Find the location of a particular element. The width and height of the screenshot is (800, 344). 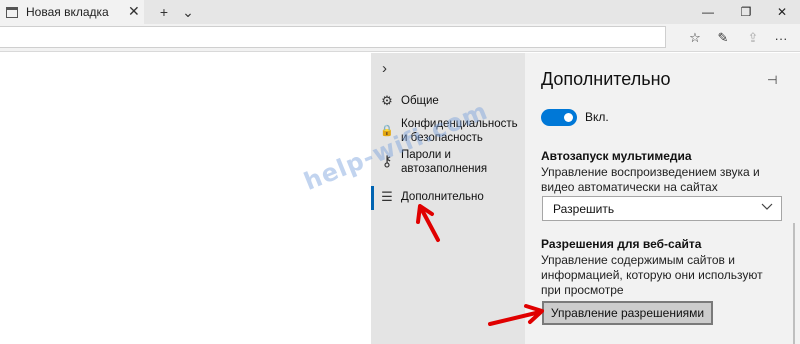

settings-nav-item-advanced: ☰ Дополнительно is located at coordinates (448, 198).